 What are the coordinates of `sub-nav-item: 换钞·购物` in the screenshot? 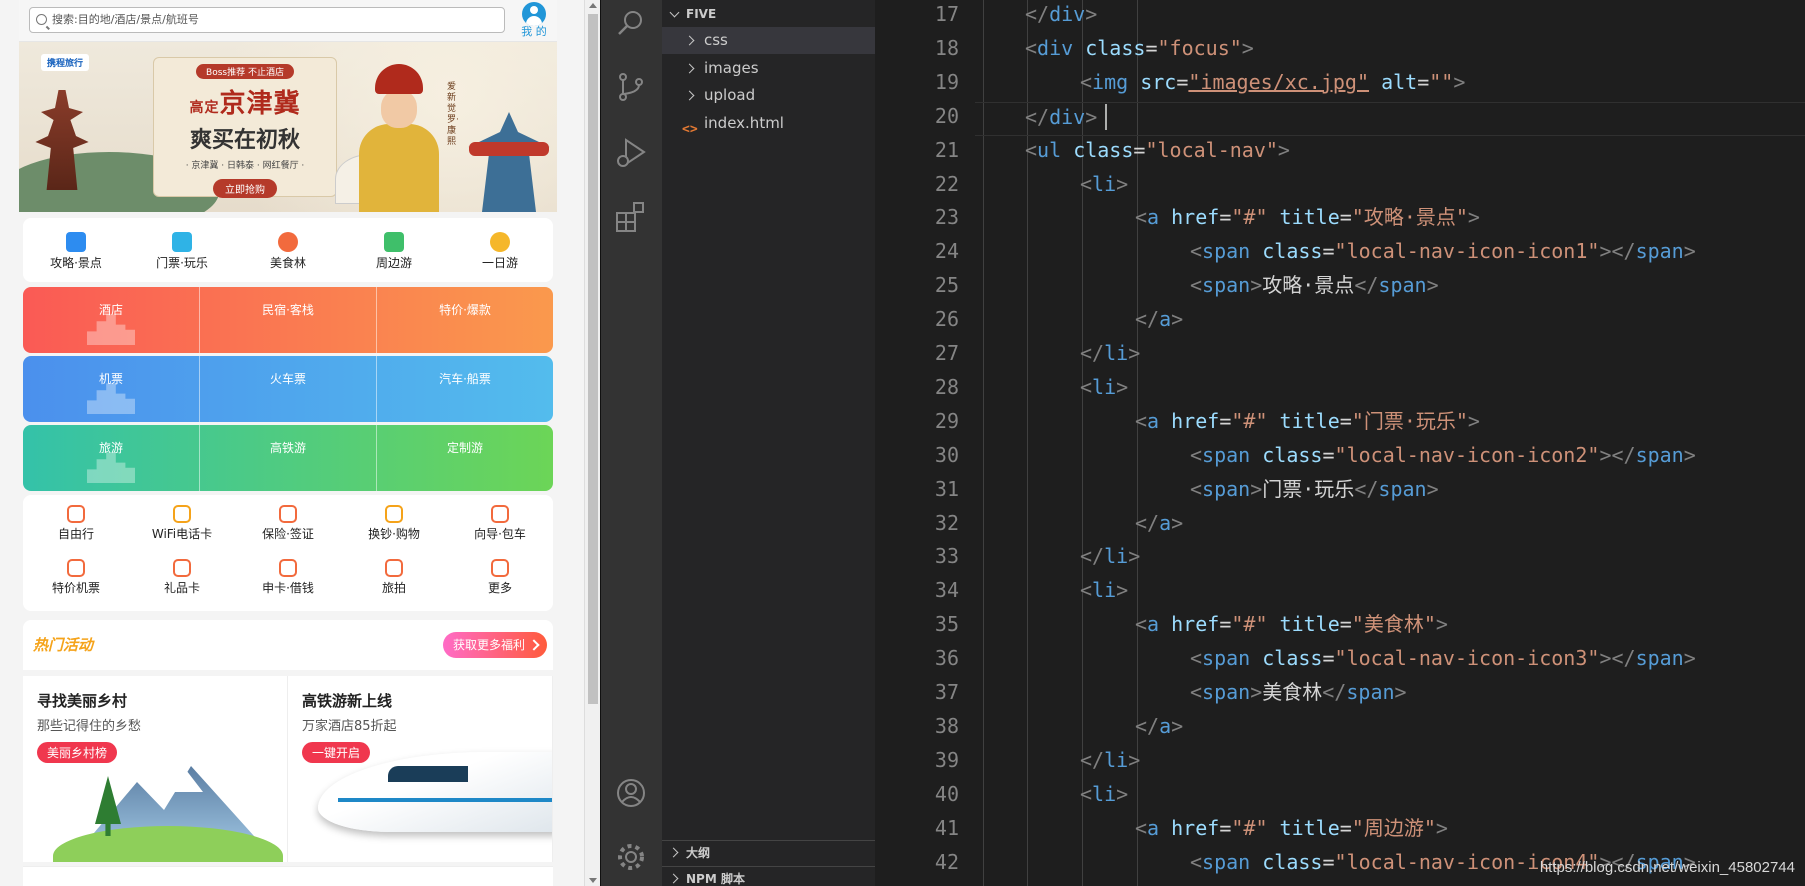 It's located at (394, 527).